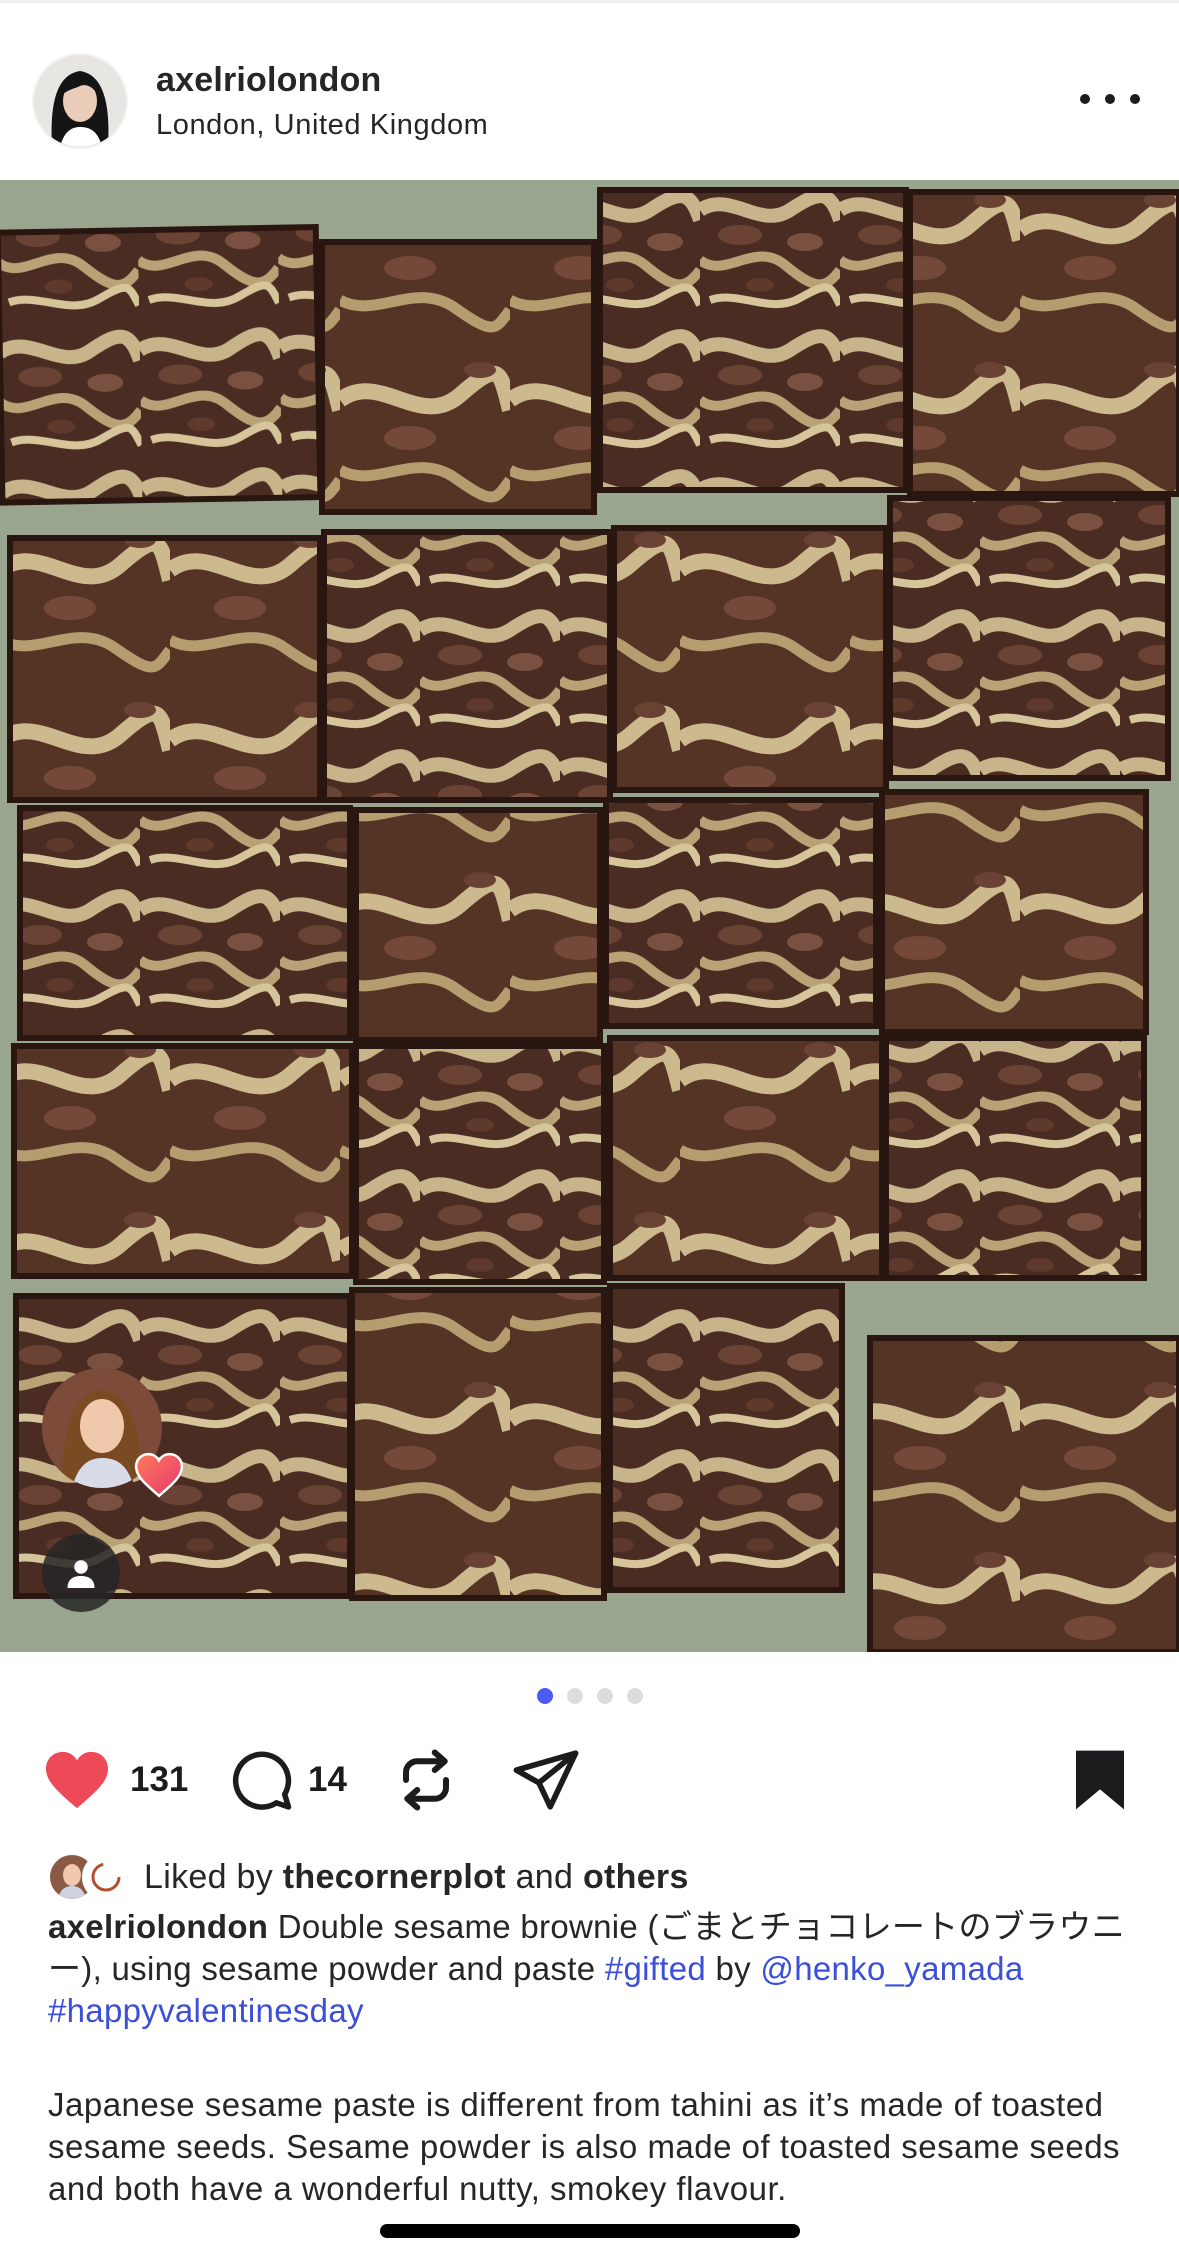 This screenshot has height=2265, width=1179. Describe the element at coordinates (209, 1876) in the screenshot. I see `liked-by-prefix: Liked by` at that location.